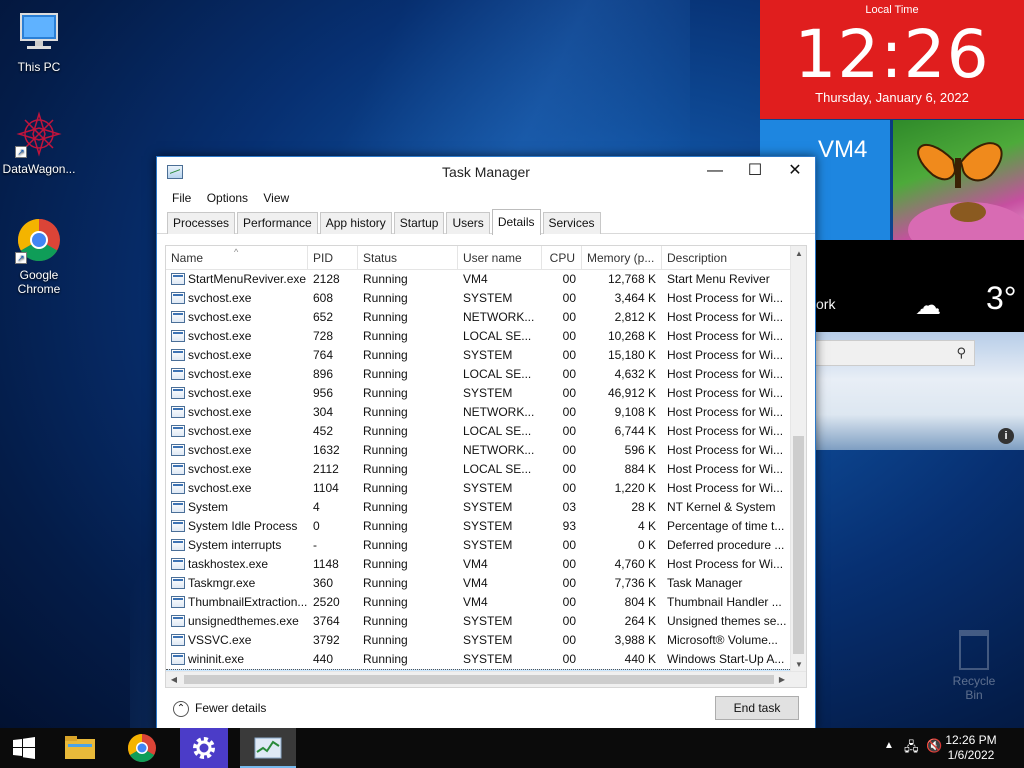 The width and height of the screenshot is (1024, 768). I want to click on cell-mem: 4 K, so click(646, 526).